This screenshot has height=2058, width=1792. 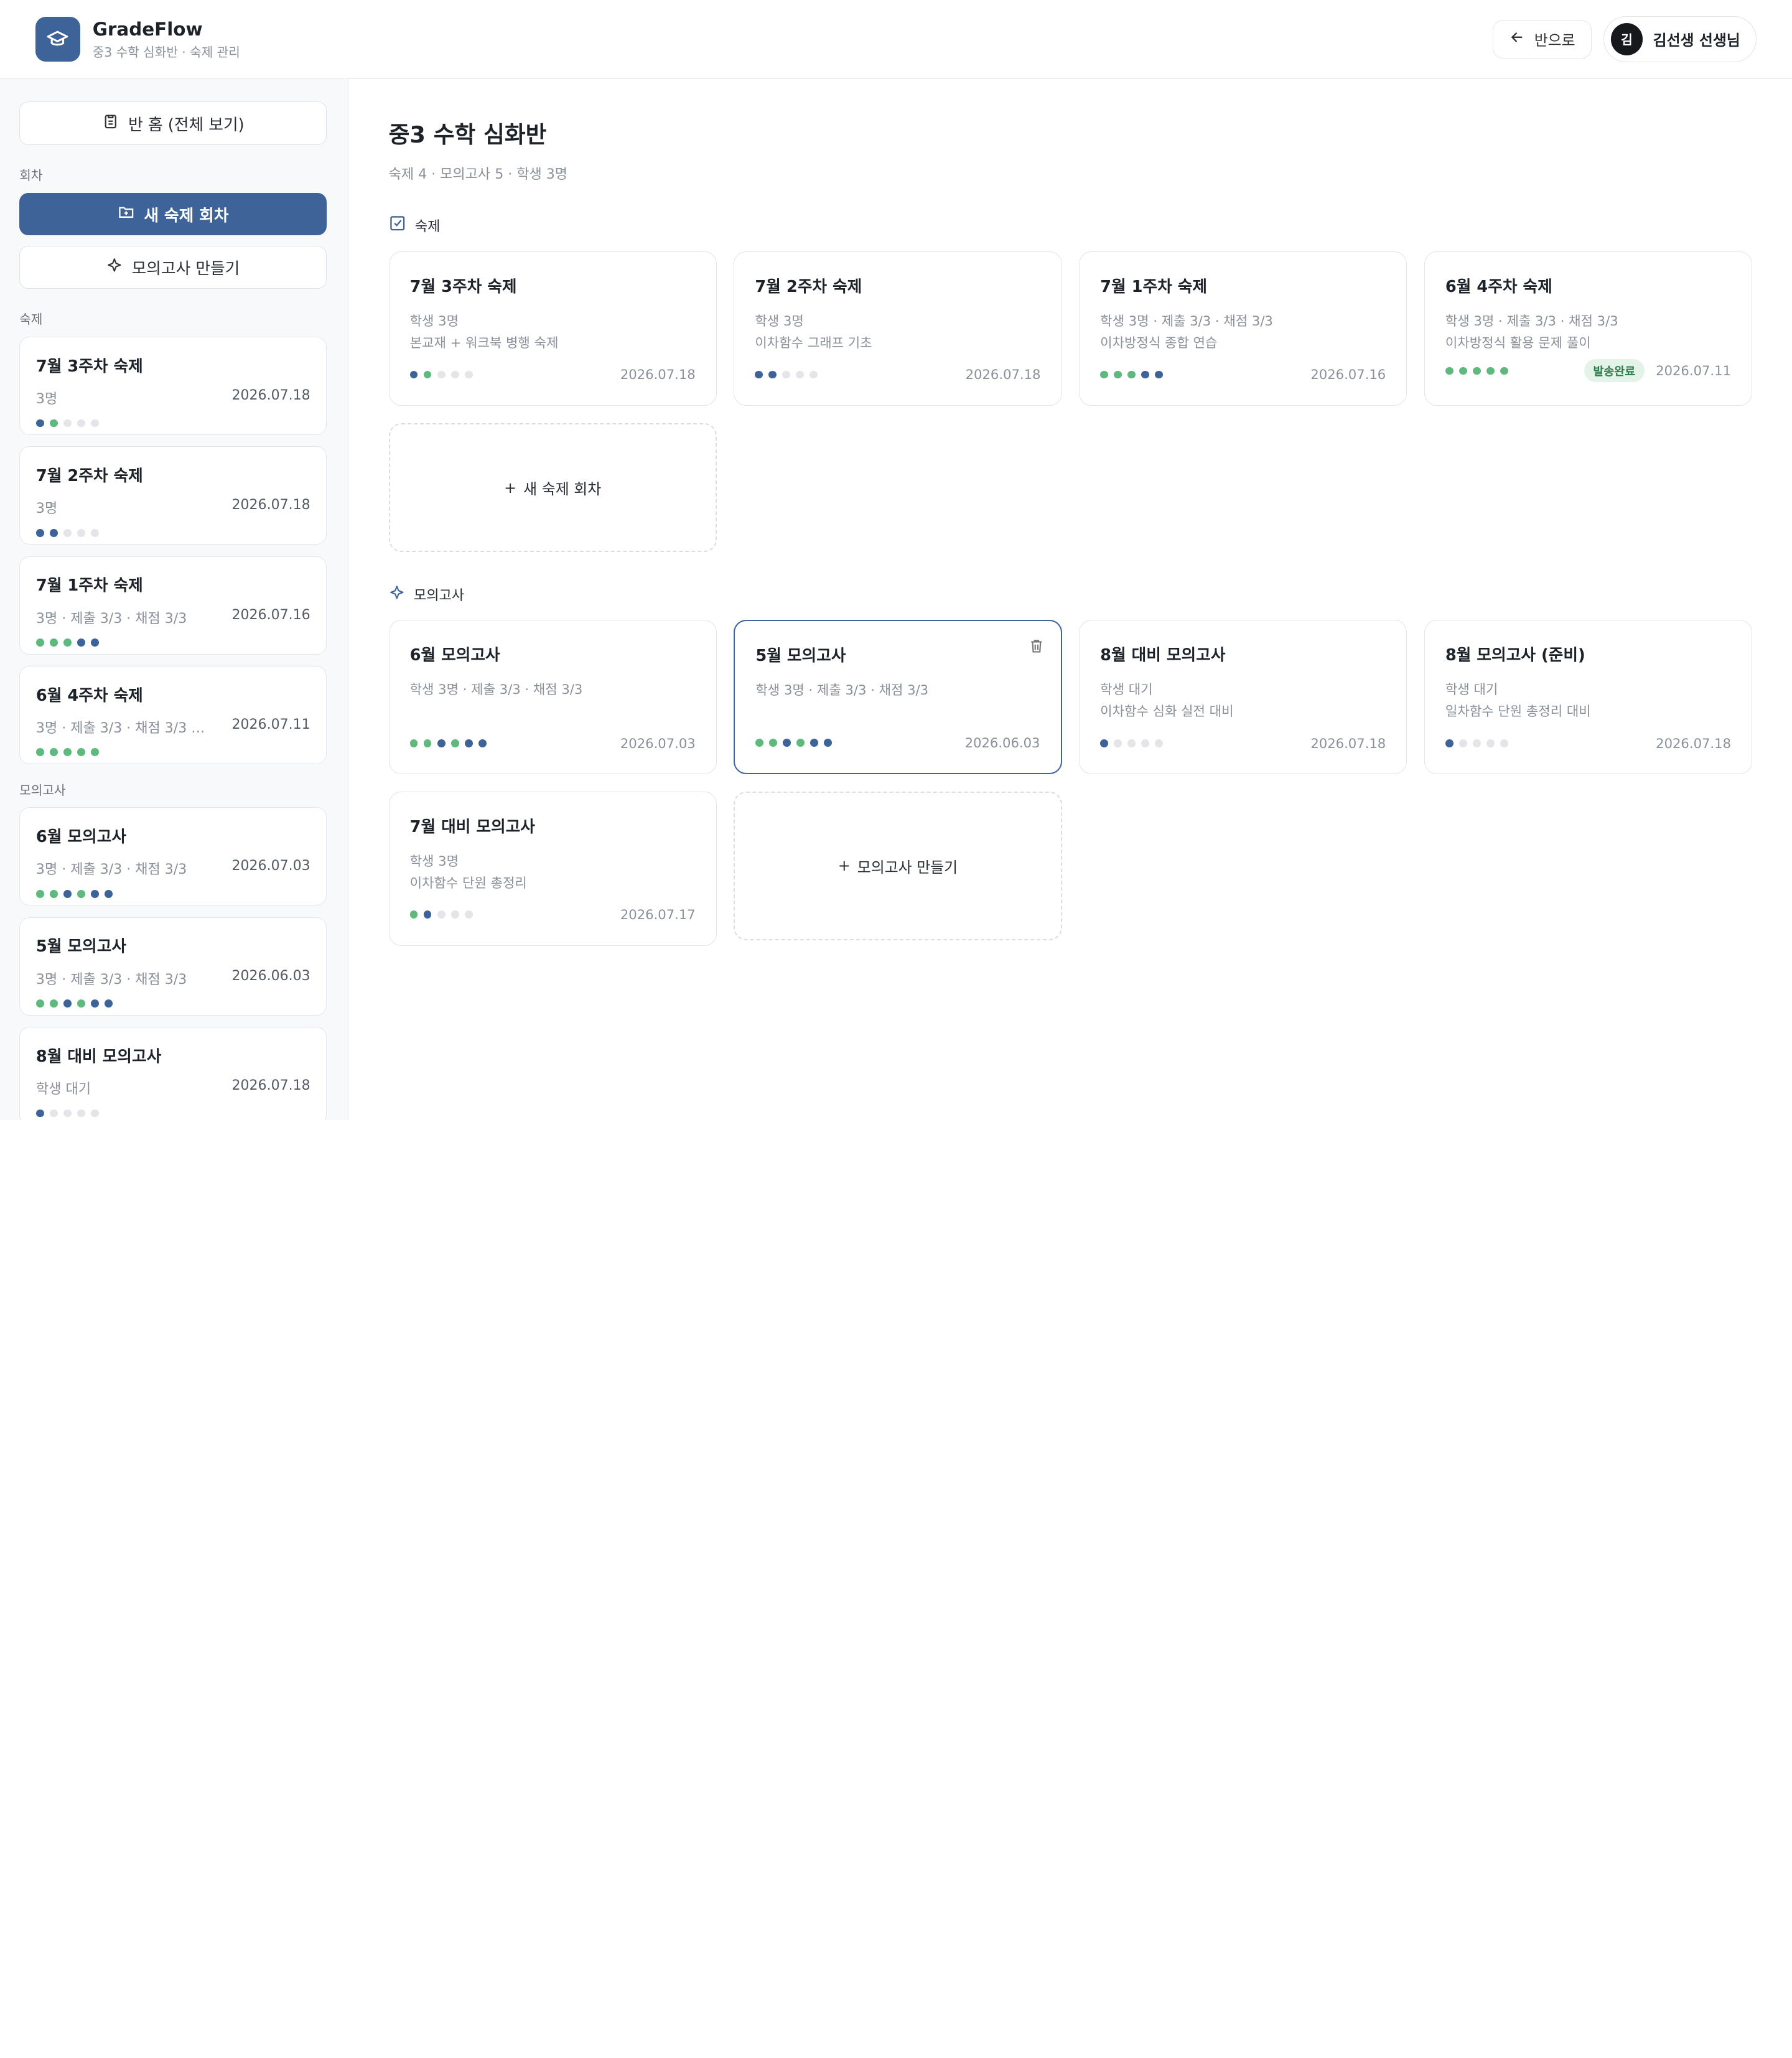 I want to click on card-title: 5월 모의고사, so click(x=800, y=657).